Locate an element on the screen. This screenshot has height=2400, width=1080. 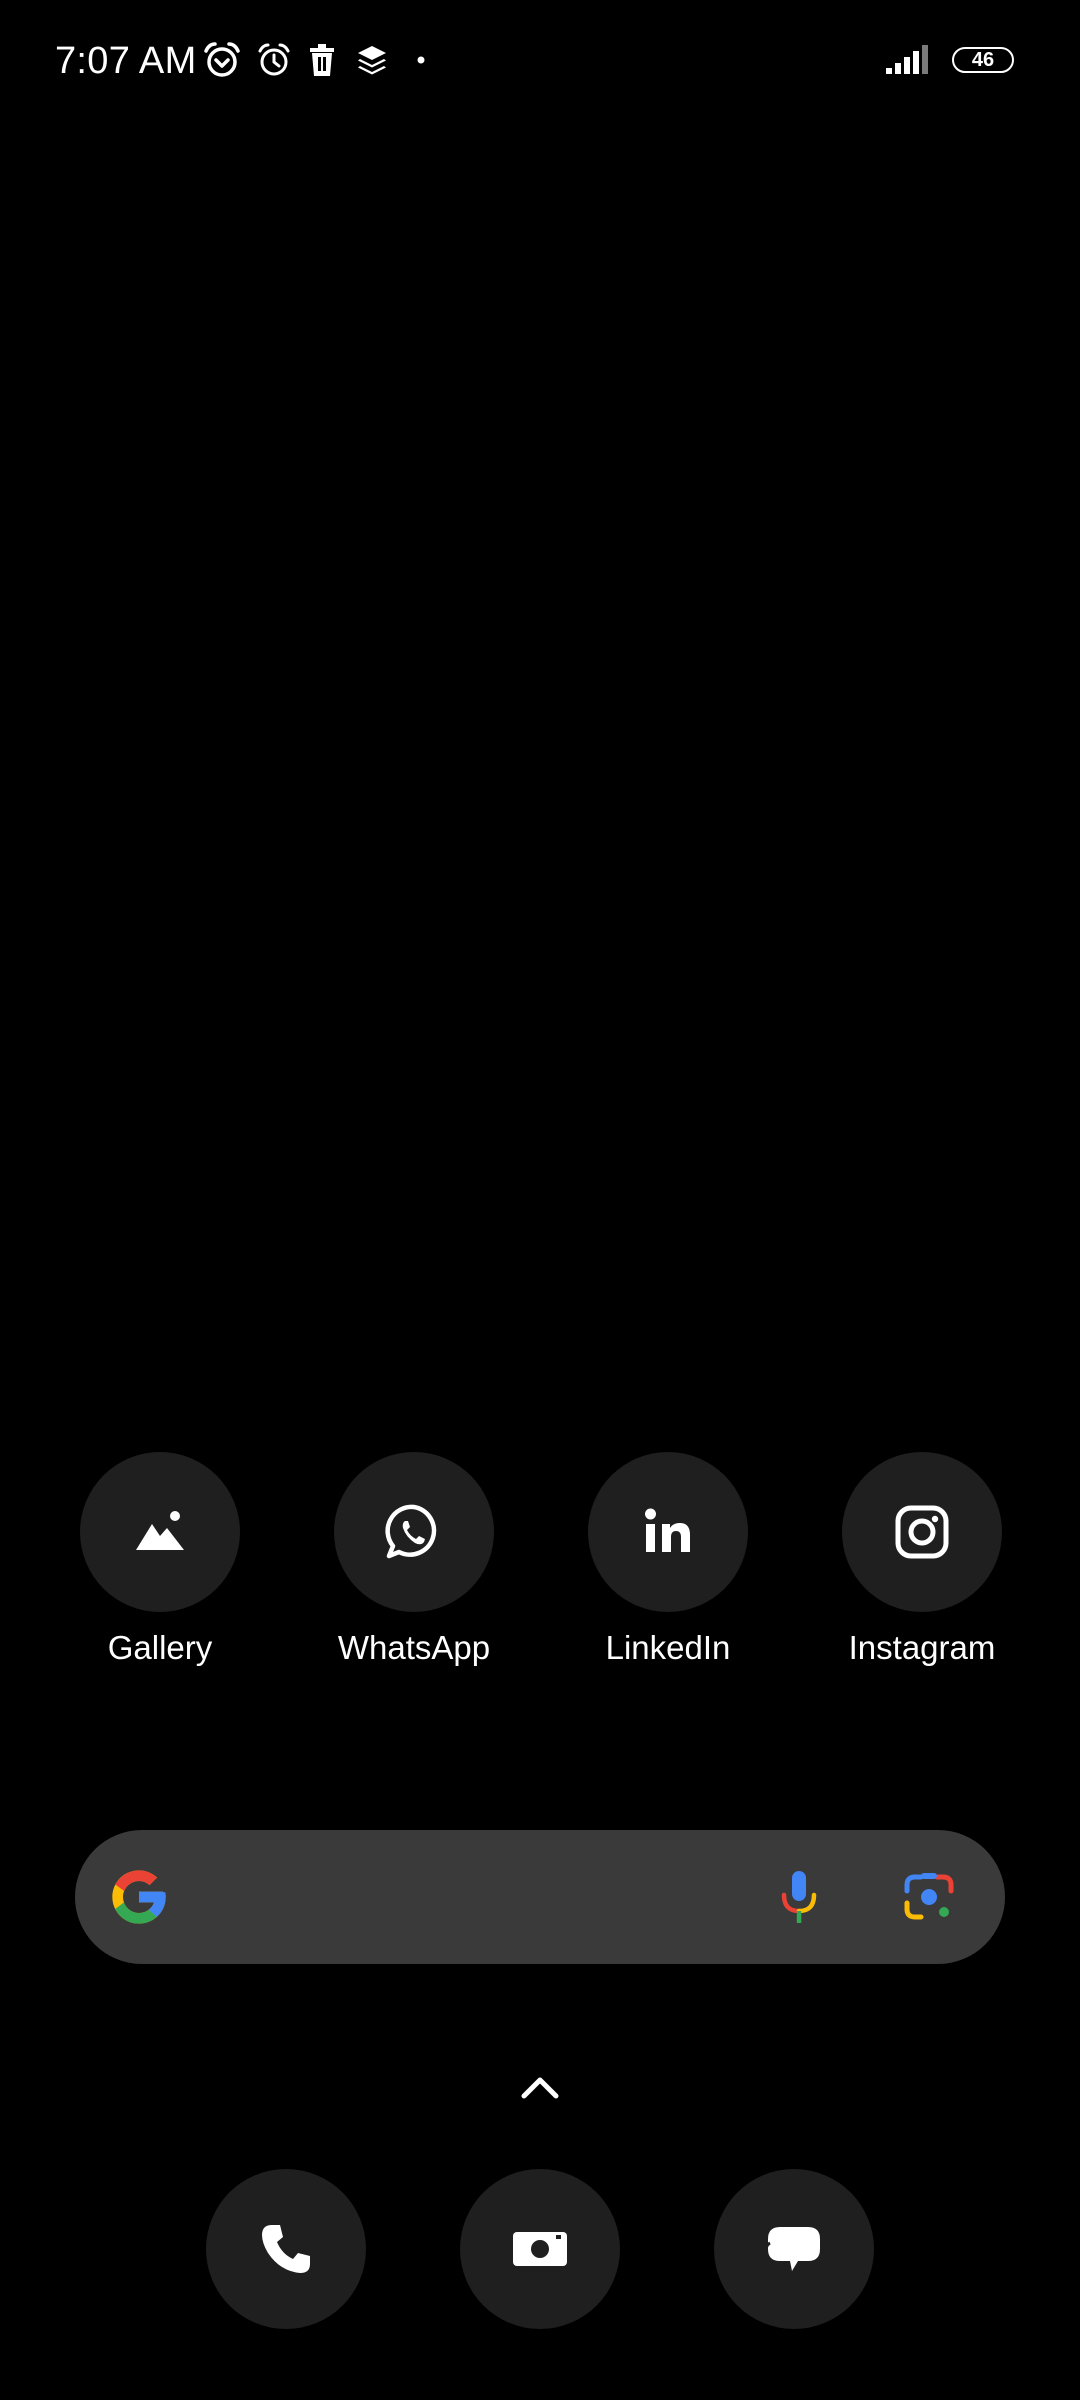
status-bar: 7:07 AM 46 is located at coordinates (540, 60).